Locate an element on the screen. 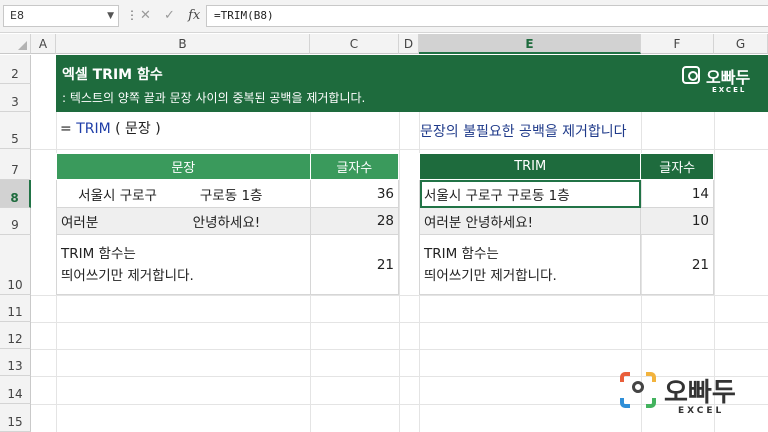 Image resolution: width=768 pixels, height=432 pixels. row-header-2: 2 is located at coordinates (15, 69).